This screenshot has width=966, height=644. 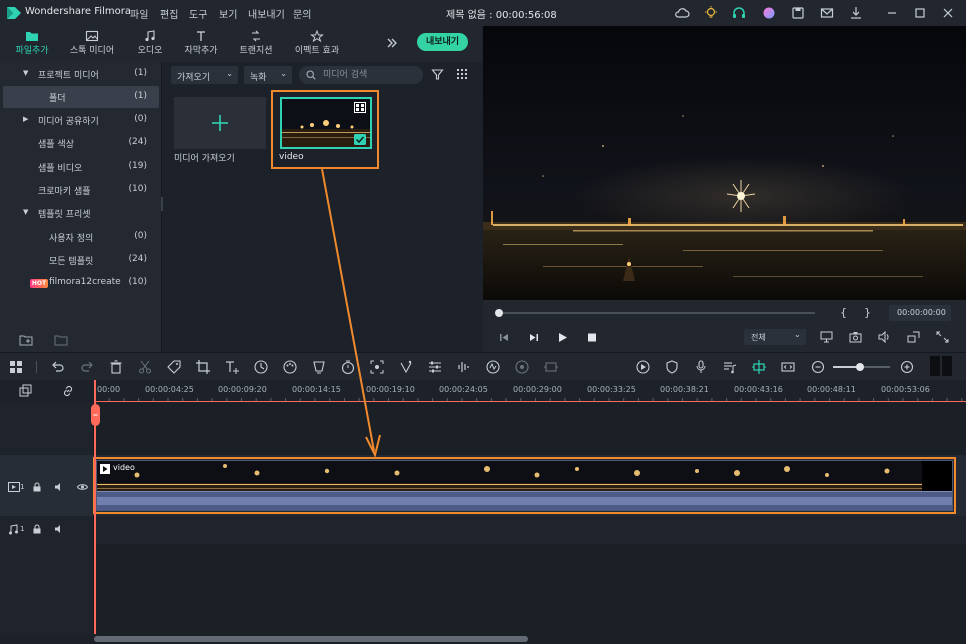 What do you see at coordinates (643, 367) in the screenshot?
I see `render-icon` at bounding box center [643, 367].